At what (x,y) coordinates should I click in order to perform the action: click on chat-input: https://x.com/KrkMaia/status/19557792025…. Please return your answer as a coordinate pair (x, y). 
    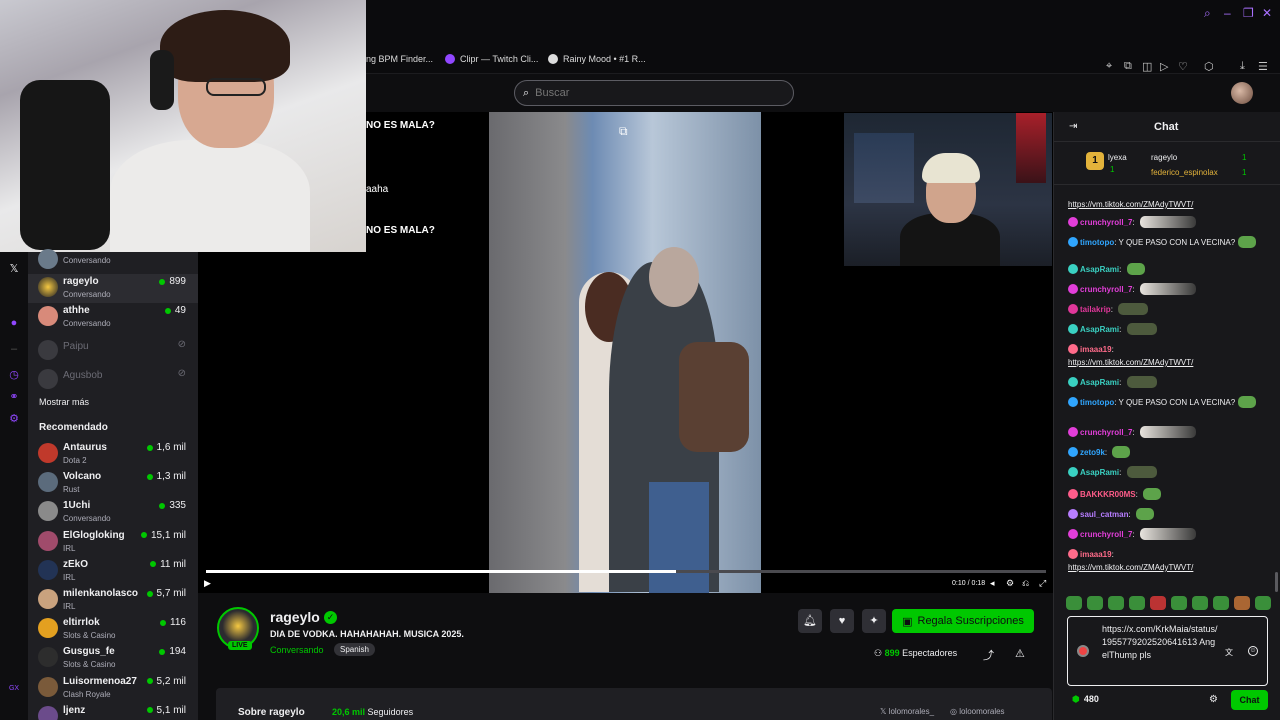
    Looking at the image, I should click on (1167, 651).